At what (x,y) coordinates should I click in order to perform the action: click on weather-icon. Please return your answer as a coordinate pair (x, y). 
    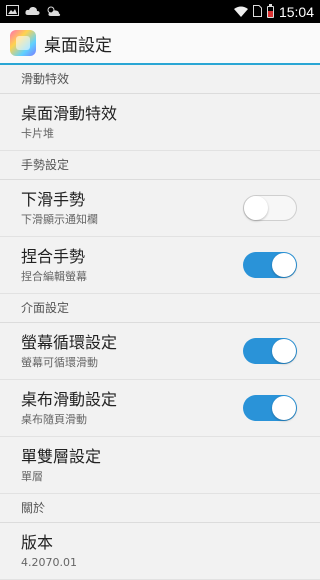
    Looking at the image, I should click on (53, 12).